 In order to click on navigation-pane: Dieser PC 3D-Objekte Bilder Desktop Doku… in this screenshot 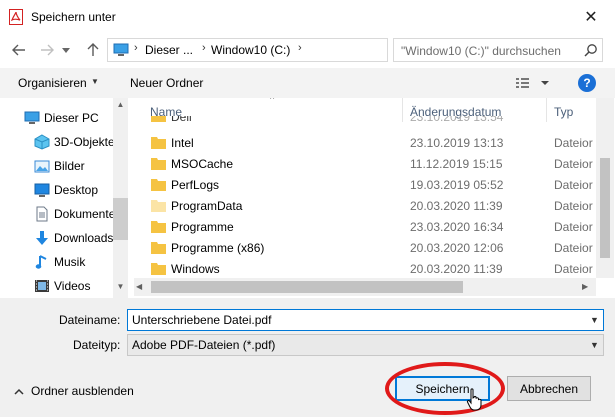, I will do `click(64, 198)`.